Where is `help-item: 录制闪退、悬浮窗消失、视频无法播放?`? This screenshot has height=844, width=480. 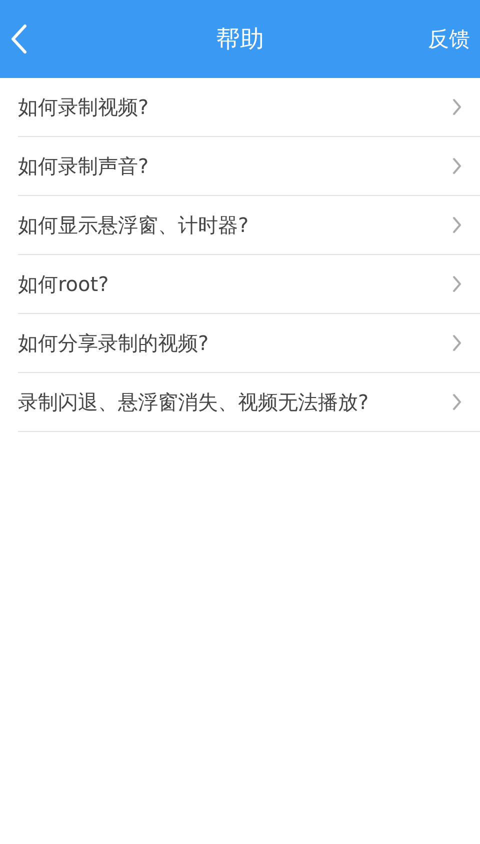 help-item: 录制闪退、悬浮窗消失、视频无法播放? is located at coordinates (249, 402).